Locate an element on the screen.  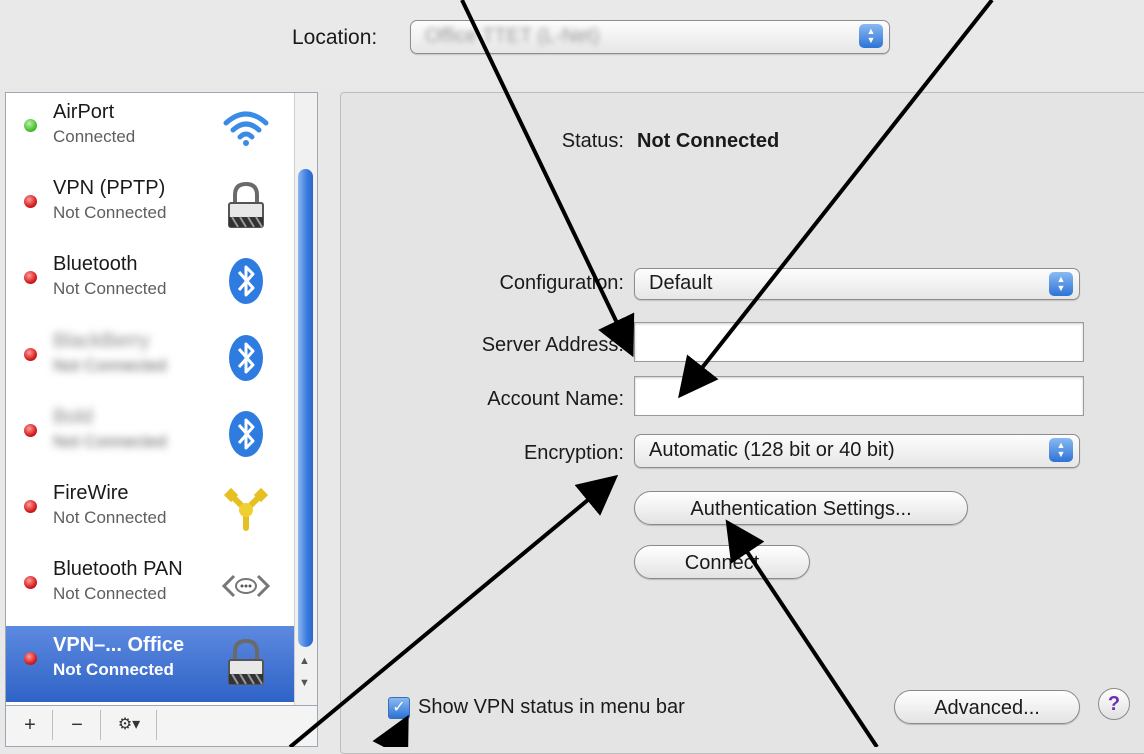
scroll-down-icon: ▼ is located at coordinates (304, 683).